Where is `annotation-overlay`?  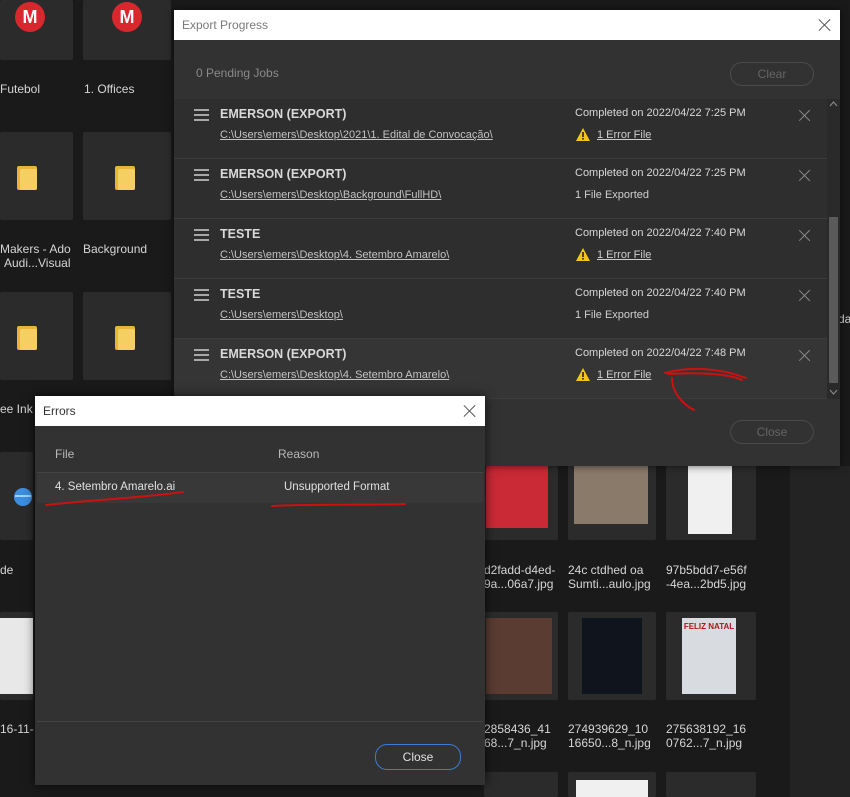 annotation-overlay is located at coordinates (396, 437).